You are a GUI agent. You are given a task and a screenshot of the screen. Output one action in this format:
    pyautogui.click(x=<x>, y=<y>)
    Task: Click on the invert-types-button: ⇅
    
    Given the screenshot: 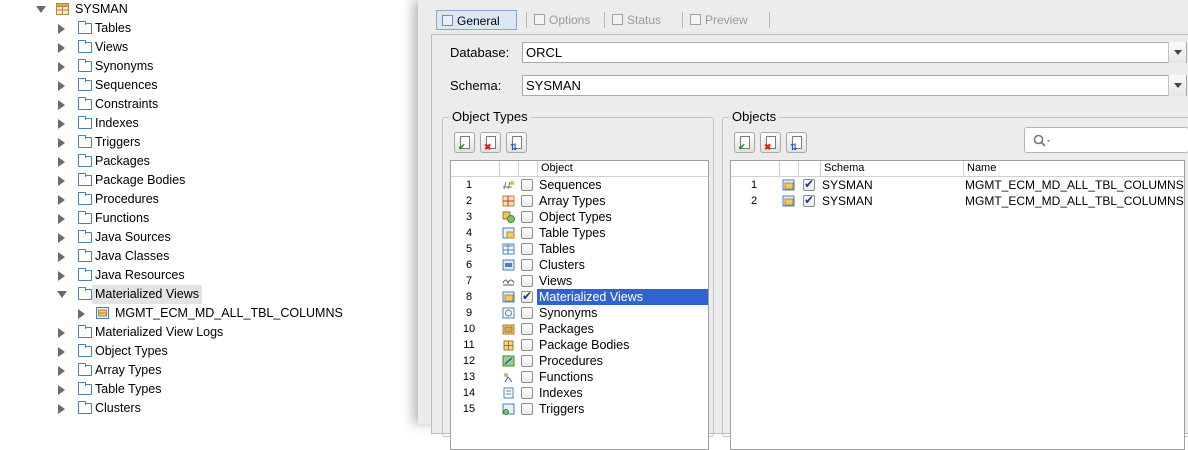 What is the action you would take?
    pyautogui.click(x=516, y=142)
    